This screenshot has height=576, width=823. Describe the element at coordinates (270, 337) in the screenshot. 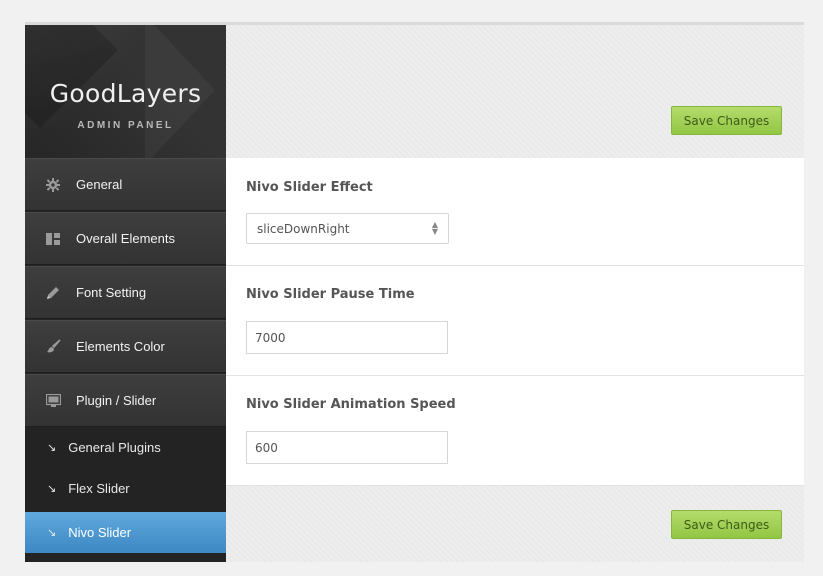

I see `input-value: 7000` at that location.